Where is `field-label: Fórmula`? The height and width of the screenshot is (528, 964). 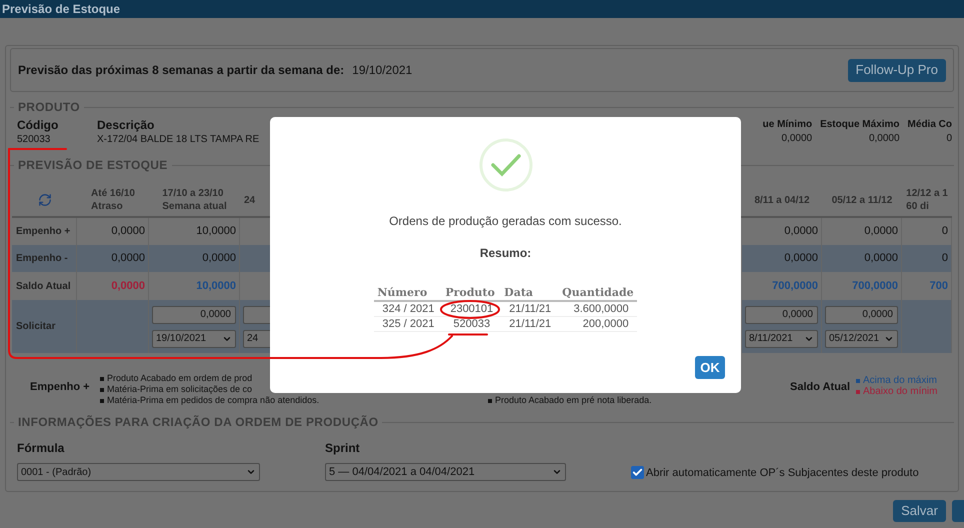 field-label: Fórmula is located at coordinates (41, 448).